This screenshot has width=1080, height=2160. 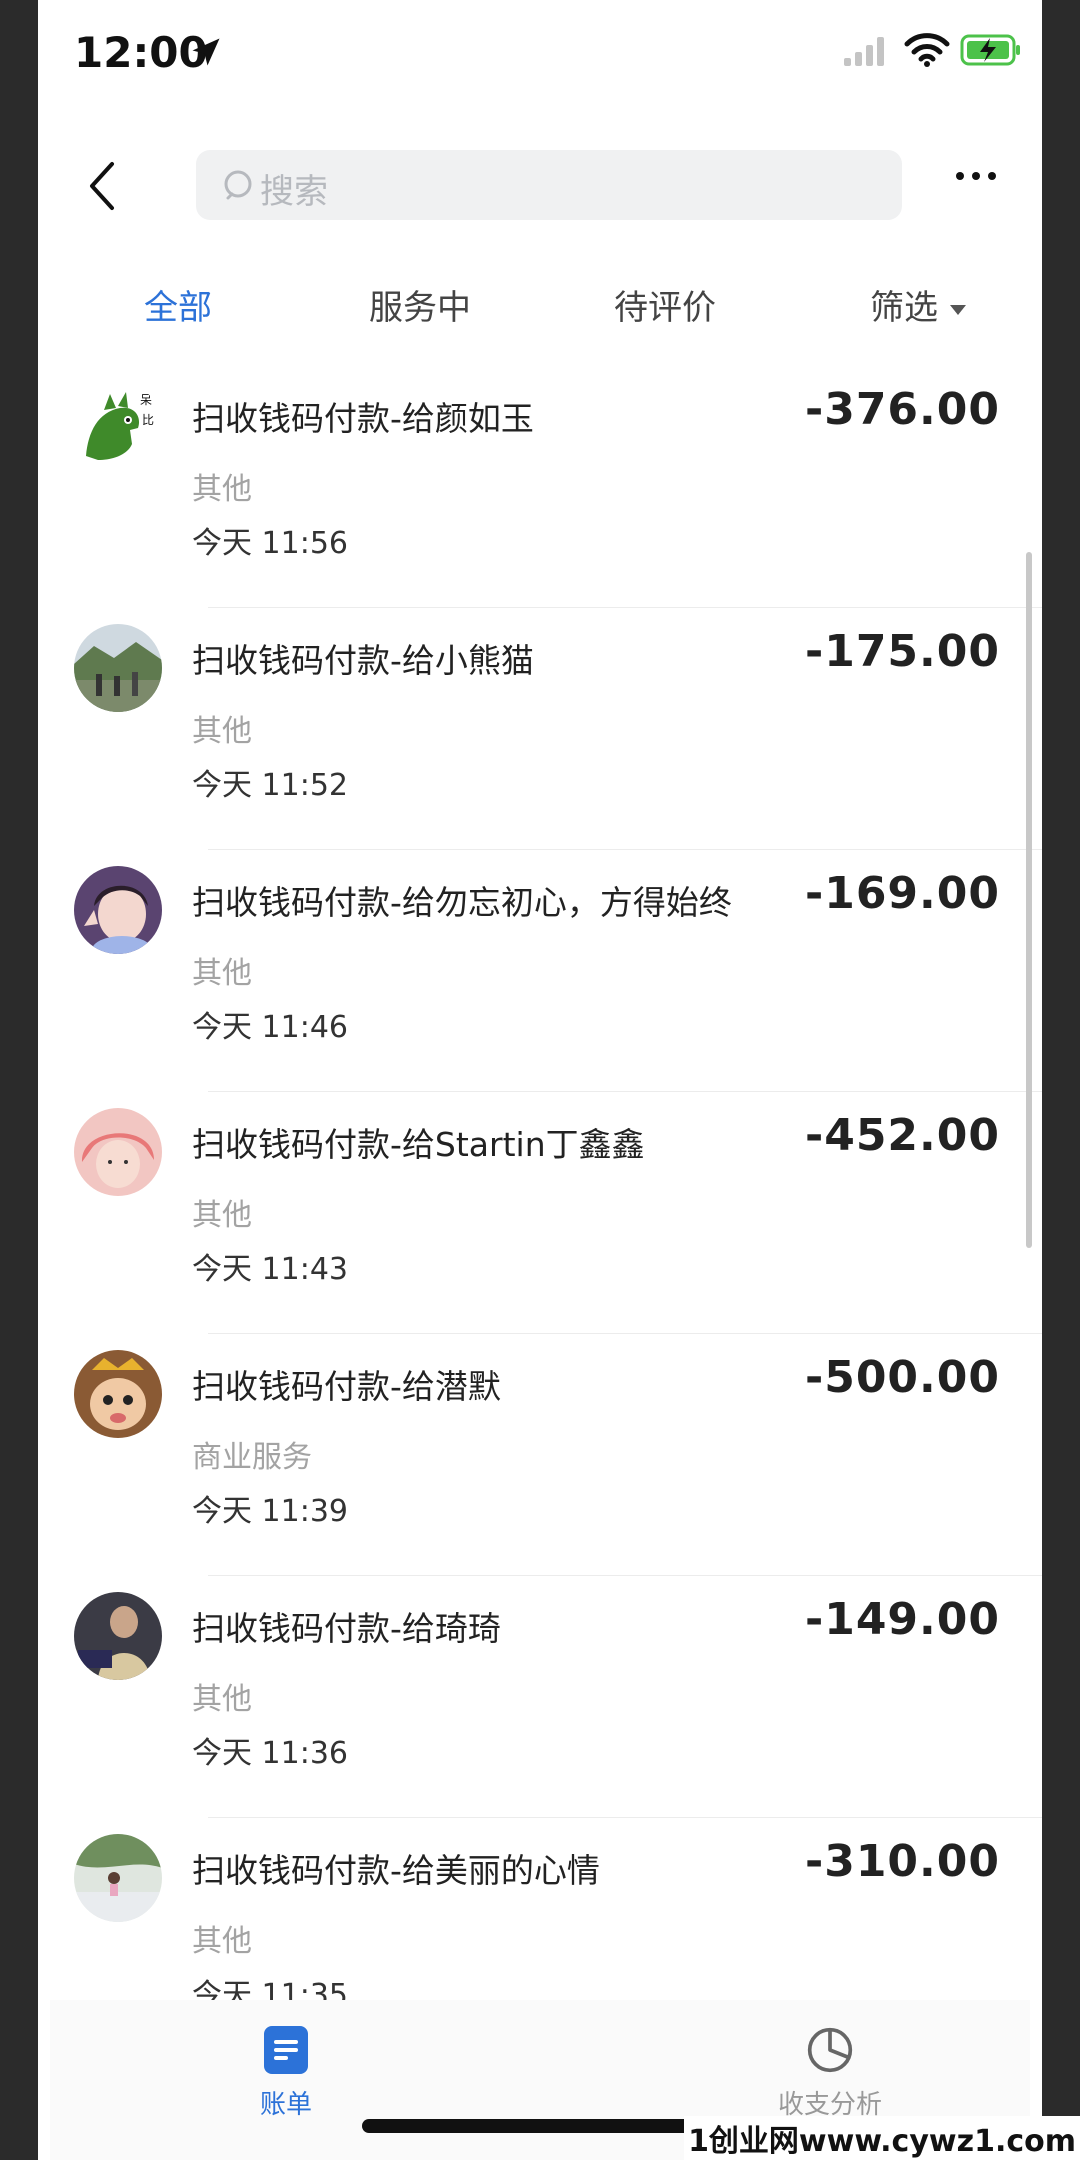 What do you see at coordinates (270, 1269) in the screenshot?
I see `transaction-time: 今天 11:43` at bounding box center [270, 1269].